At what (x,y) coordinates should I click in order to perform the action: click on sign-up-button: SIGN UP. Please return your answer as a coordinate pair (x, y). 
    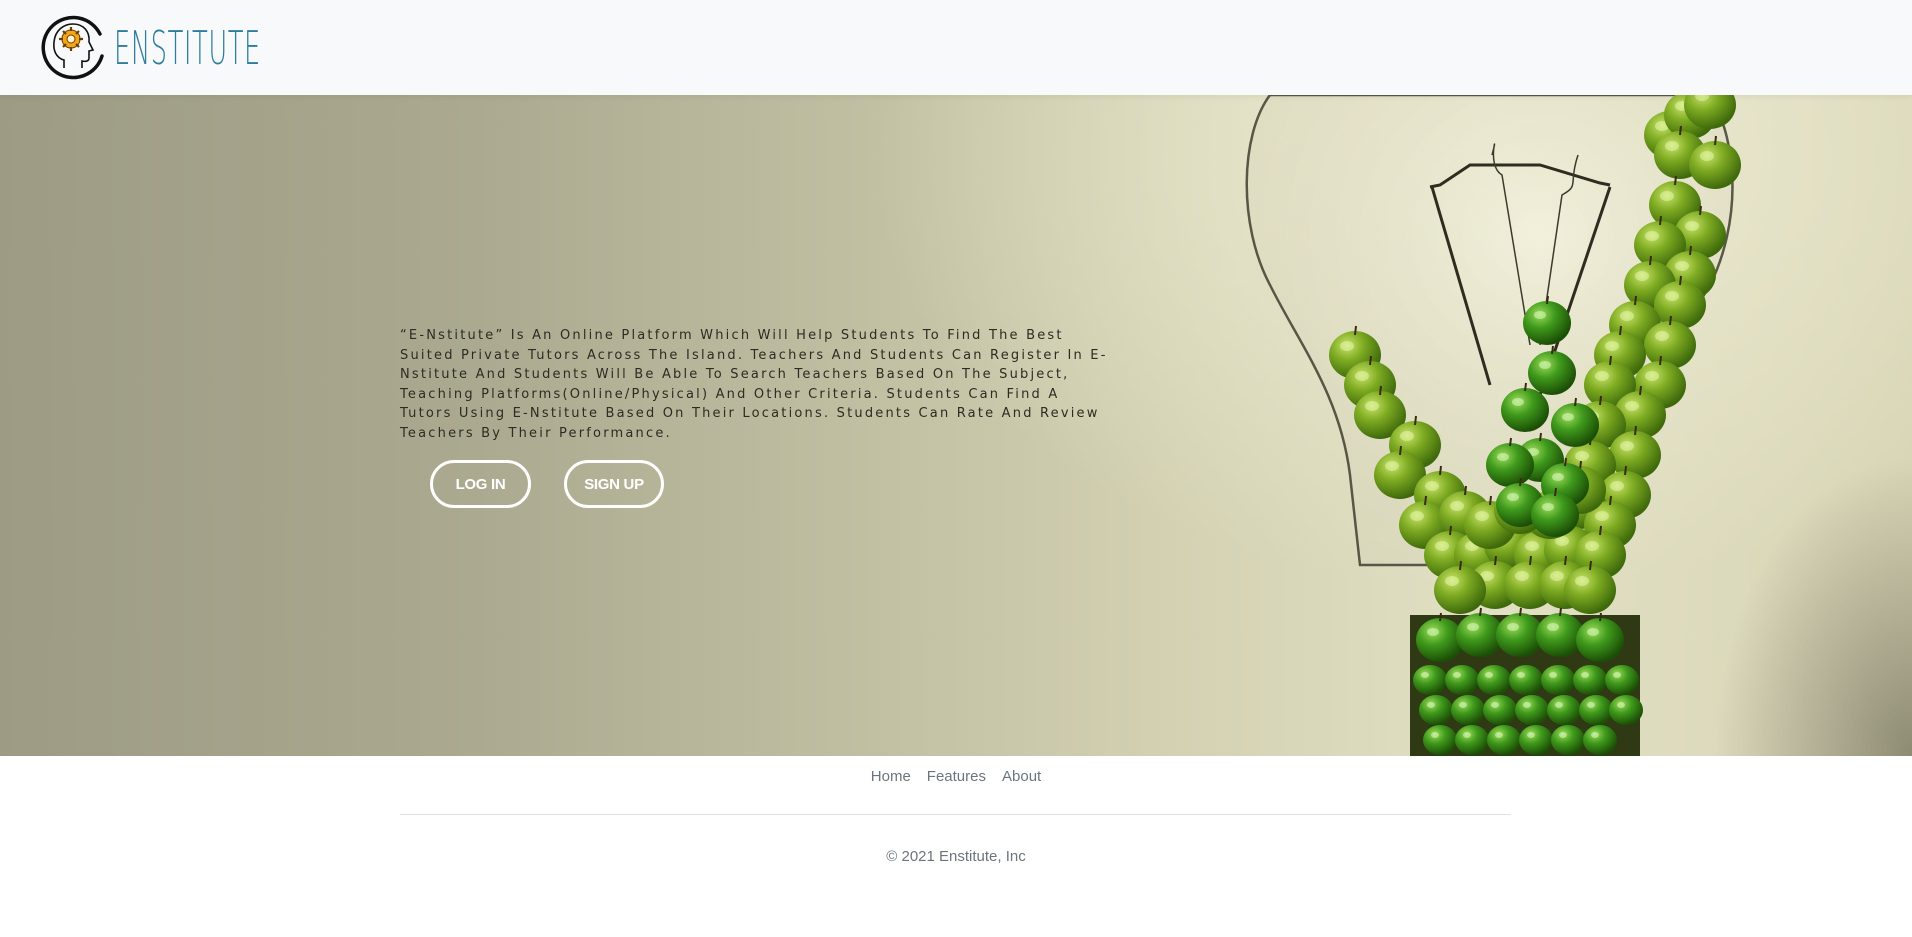
    Looking at the image, I should click on (614, 484).